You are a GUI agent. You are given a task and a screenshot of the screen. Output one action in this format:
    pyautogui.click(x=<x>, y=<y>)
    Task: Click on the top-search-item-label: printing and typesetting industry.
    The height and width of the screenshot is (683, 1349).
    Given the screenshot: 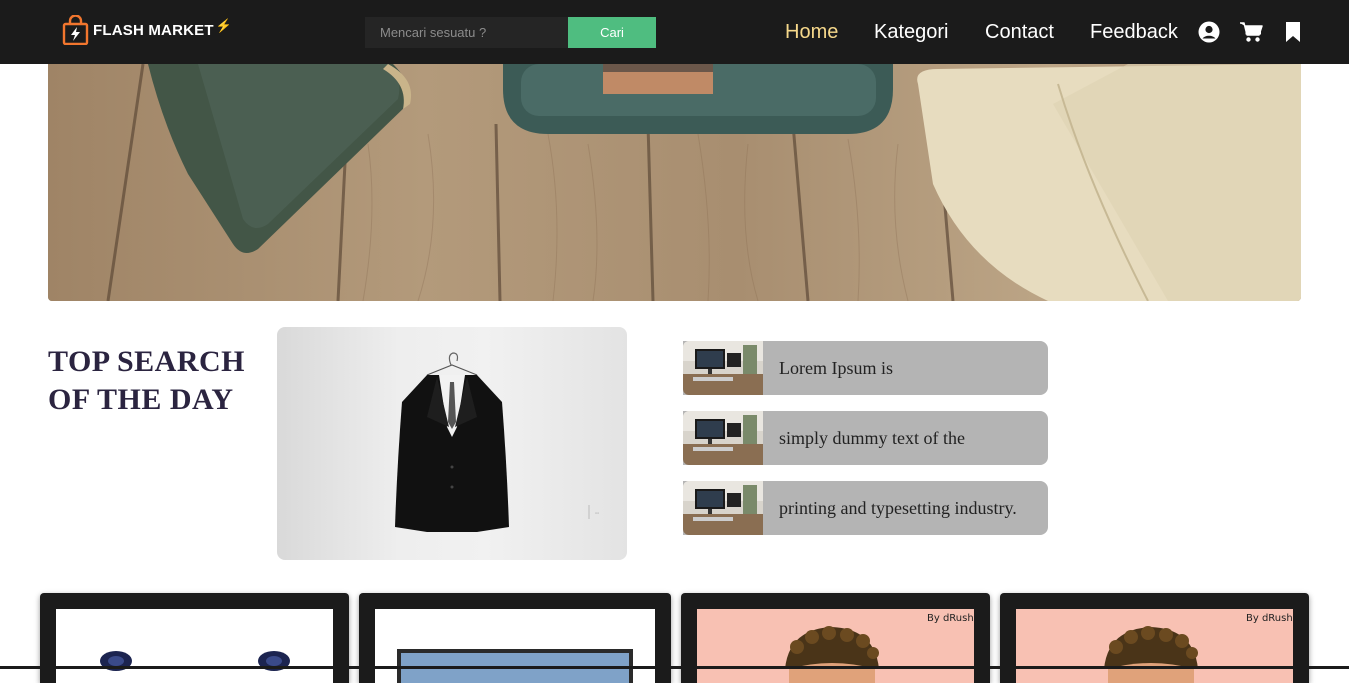 What is the action you would take?
    pyautogui.click(x=898, y=507)
    